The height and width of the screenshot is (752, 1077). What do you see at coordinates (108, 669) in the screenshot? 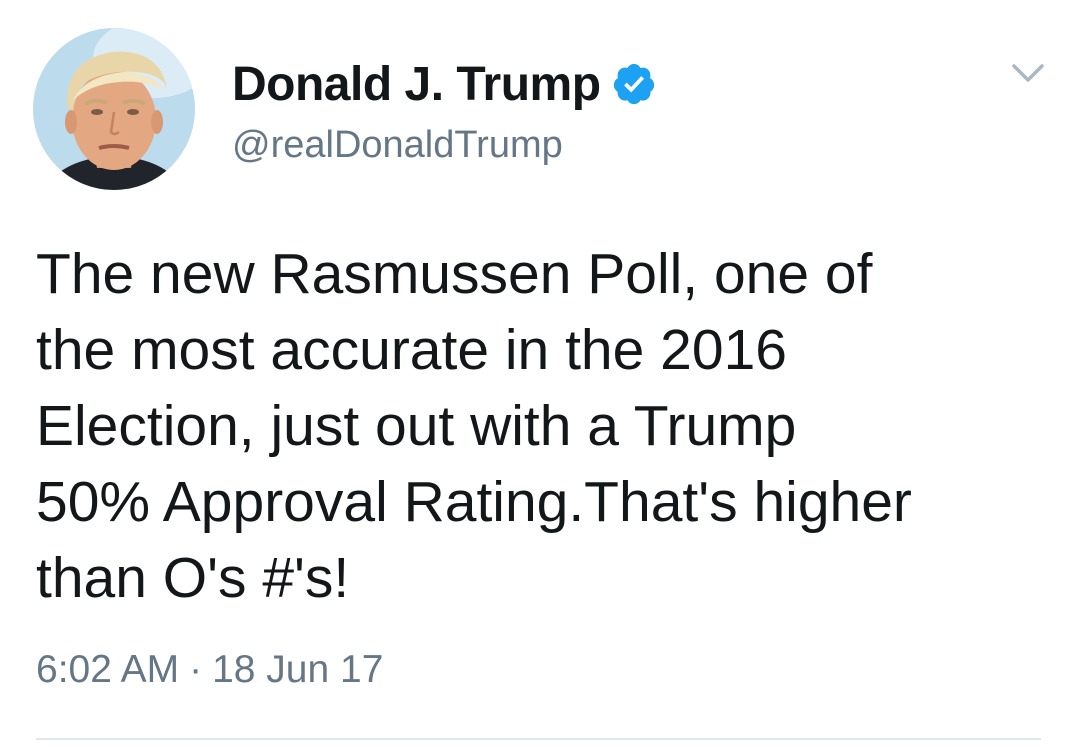
I see `tweet-time: 6:02 AM` at bounding box center [108, 669].